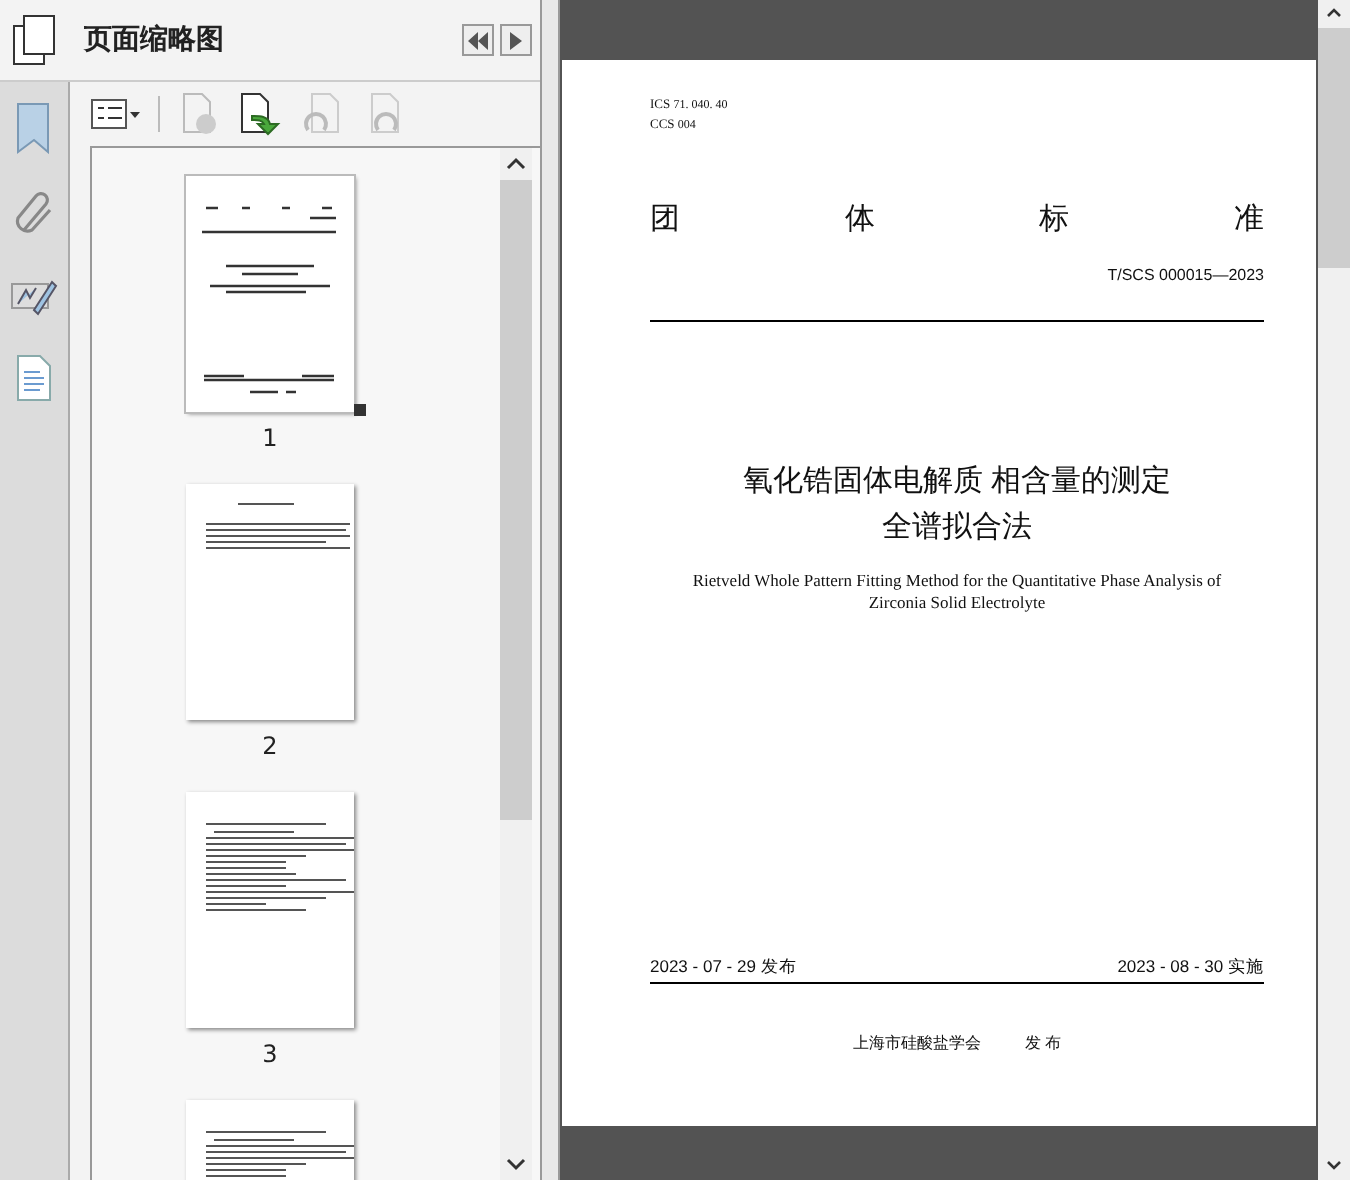  Describe the element at coordinates (1190, 968) in the screenshot. I see `effective-date: 2023 - 08 - 30 实施` at that location.